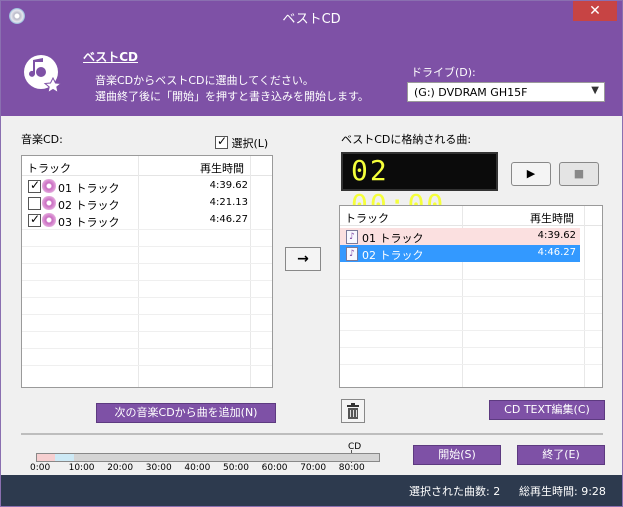 The width and height of the screenshot is (623, 507). I want to click on capacity-tick-label: 60:00, so click(274, 468).